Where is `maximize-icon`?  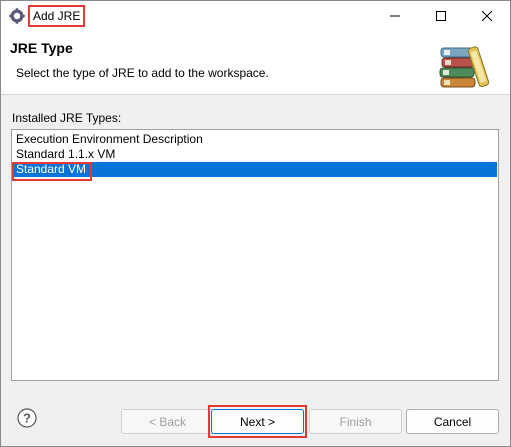 maximize-icon is located at coordinates (441, 17).